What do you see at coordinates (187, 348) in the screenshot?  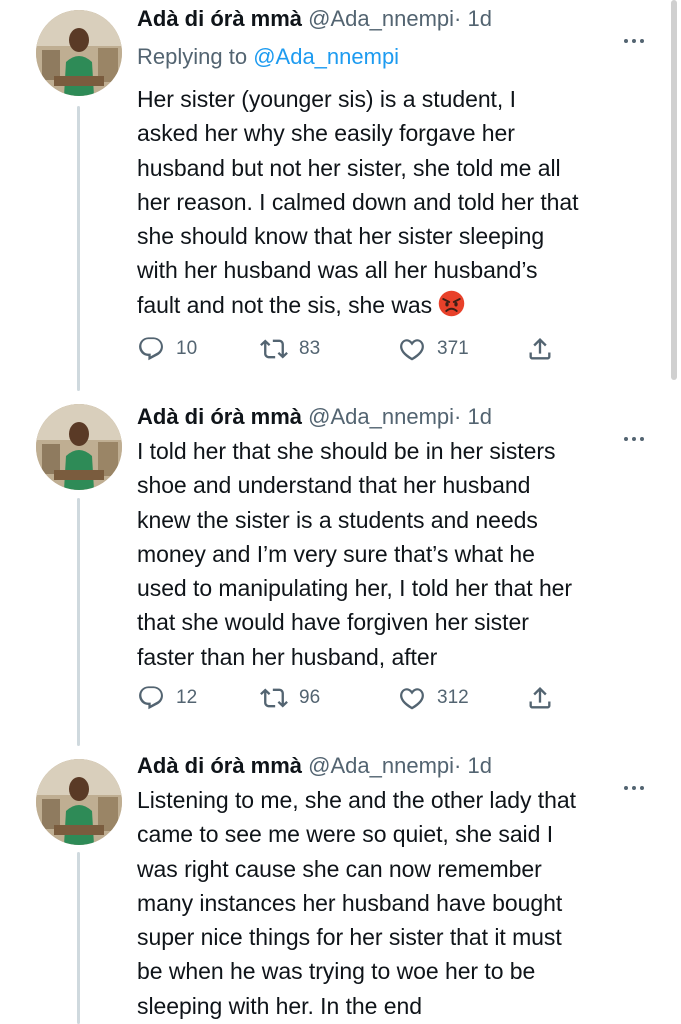 I see `reply-count: 10` at bounding box center [187, 348].